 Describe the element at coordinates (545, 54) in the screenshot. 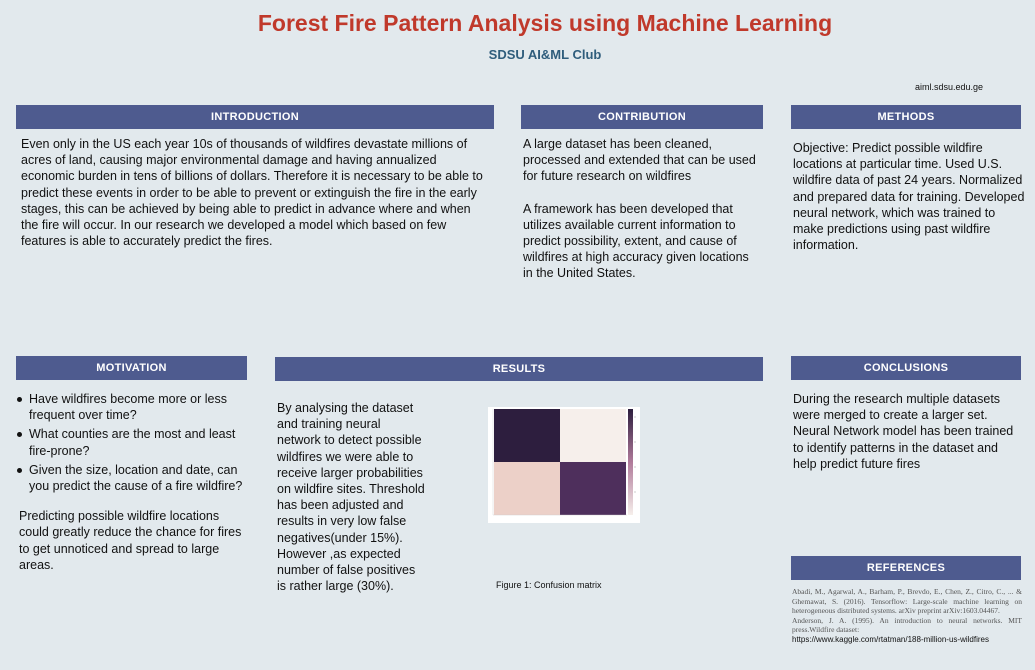

I see `poster-subtitle: SDSU AI&ML Club` at that location.